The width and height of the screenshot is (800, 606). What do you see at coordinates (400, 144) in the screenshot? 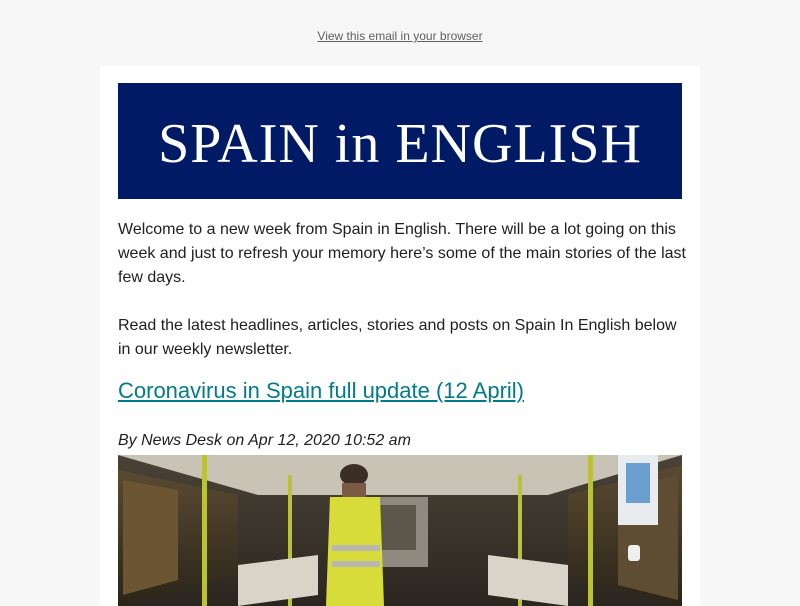
I see `brand-title: SPAIN in ENGLISH` at bounding box center [400, 144].